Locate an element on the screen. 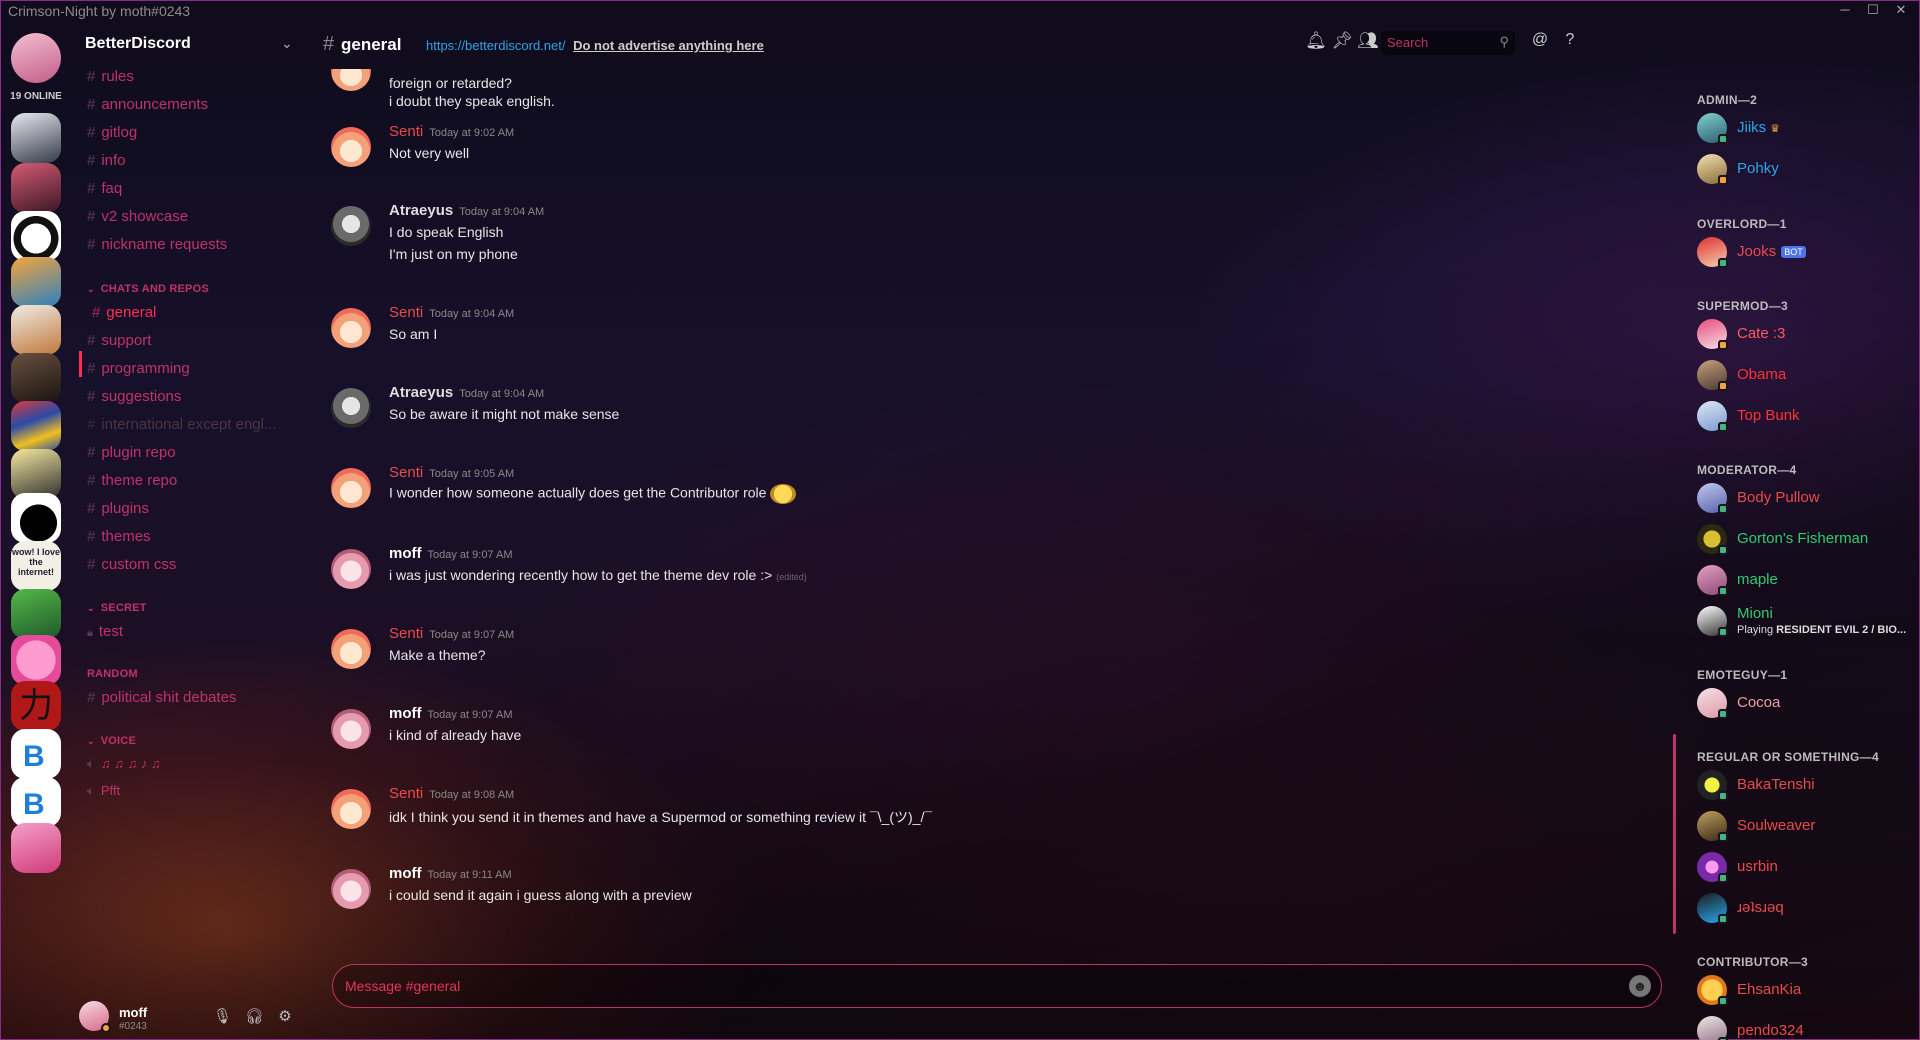 This screenshot has width=1920, height=1040. mention-icon: @ is located at coordinates (1540, 40).